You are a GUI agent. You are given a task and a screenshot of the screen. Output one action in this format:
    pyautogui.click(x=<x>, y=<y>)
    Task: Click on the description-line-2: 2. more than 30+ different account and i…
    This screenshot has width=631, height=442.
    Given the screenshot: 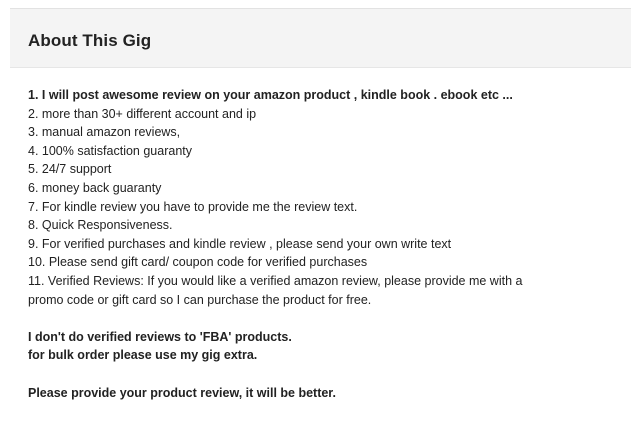 What is the action you would take?
    pyautogui.click(x=142, y=113)
    